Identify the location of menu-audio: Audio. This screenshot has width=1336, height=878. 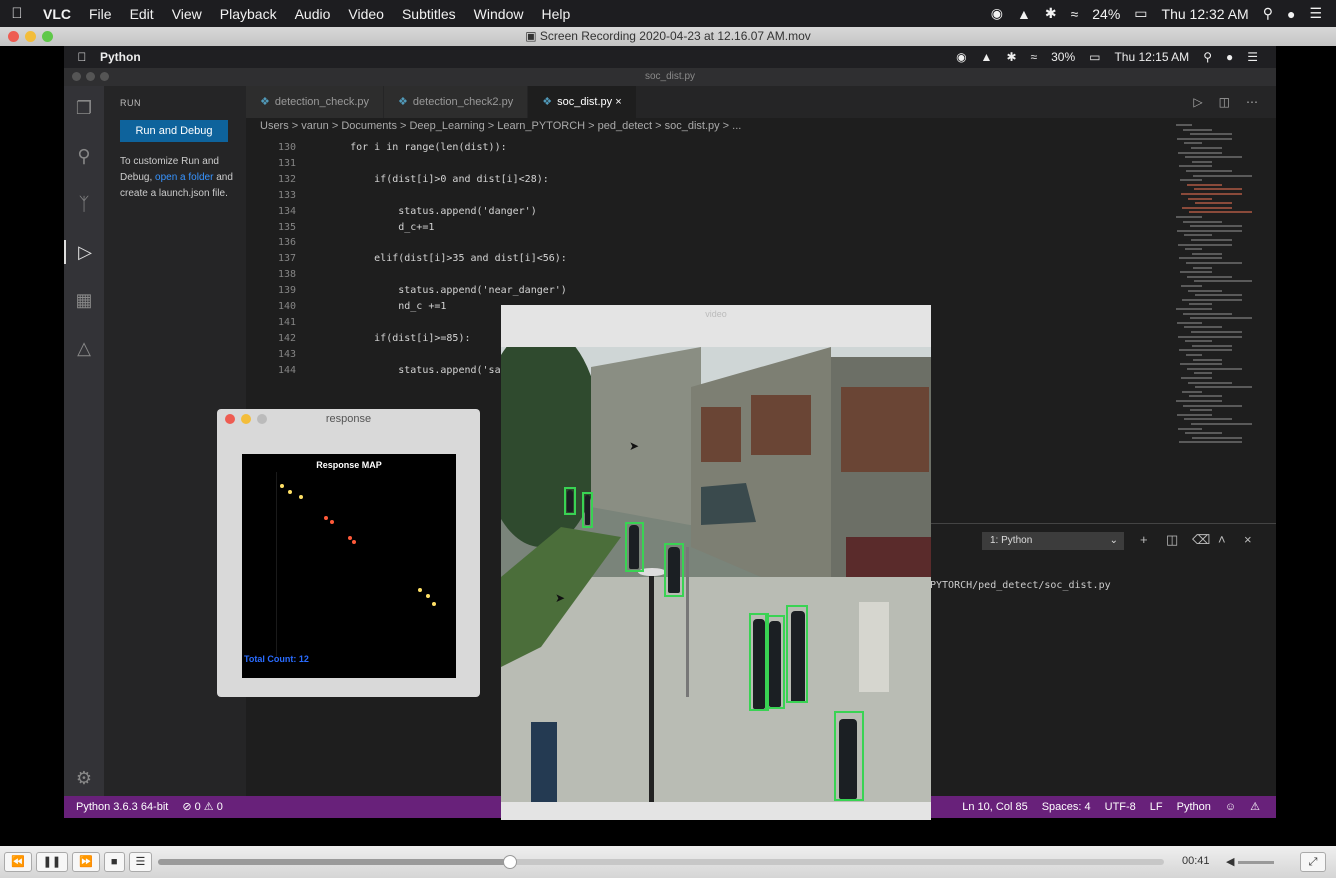
(313, 14).